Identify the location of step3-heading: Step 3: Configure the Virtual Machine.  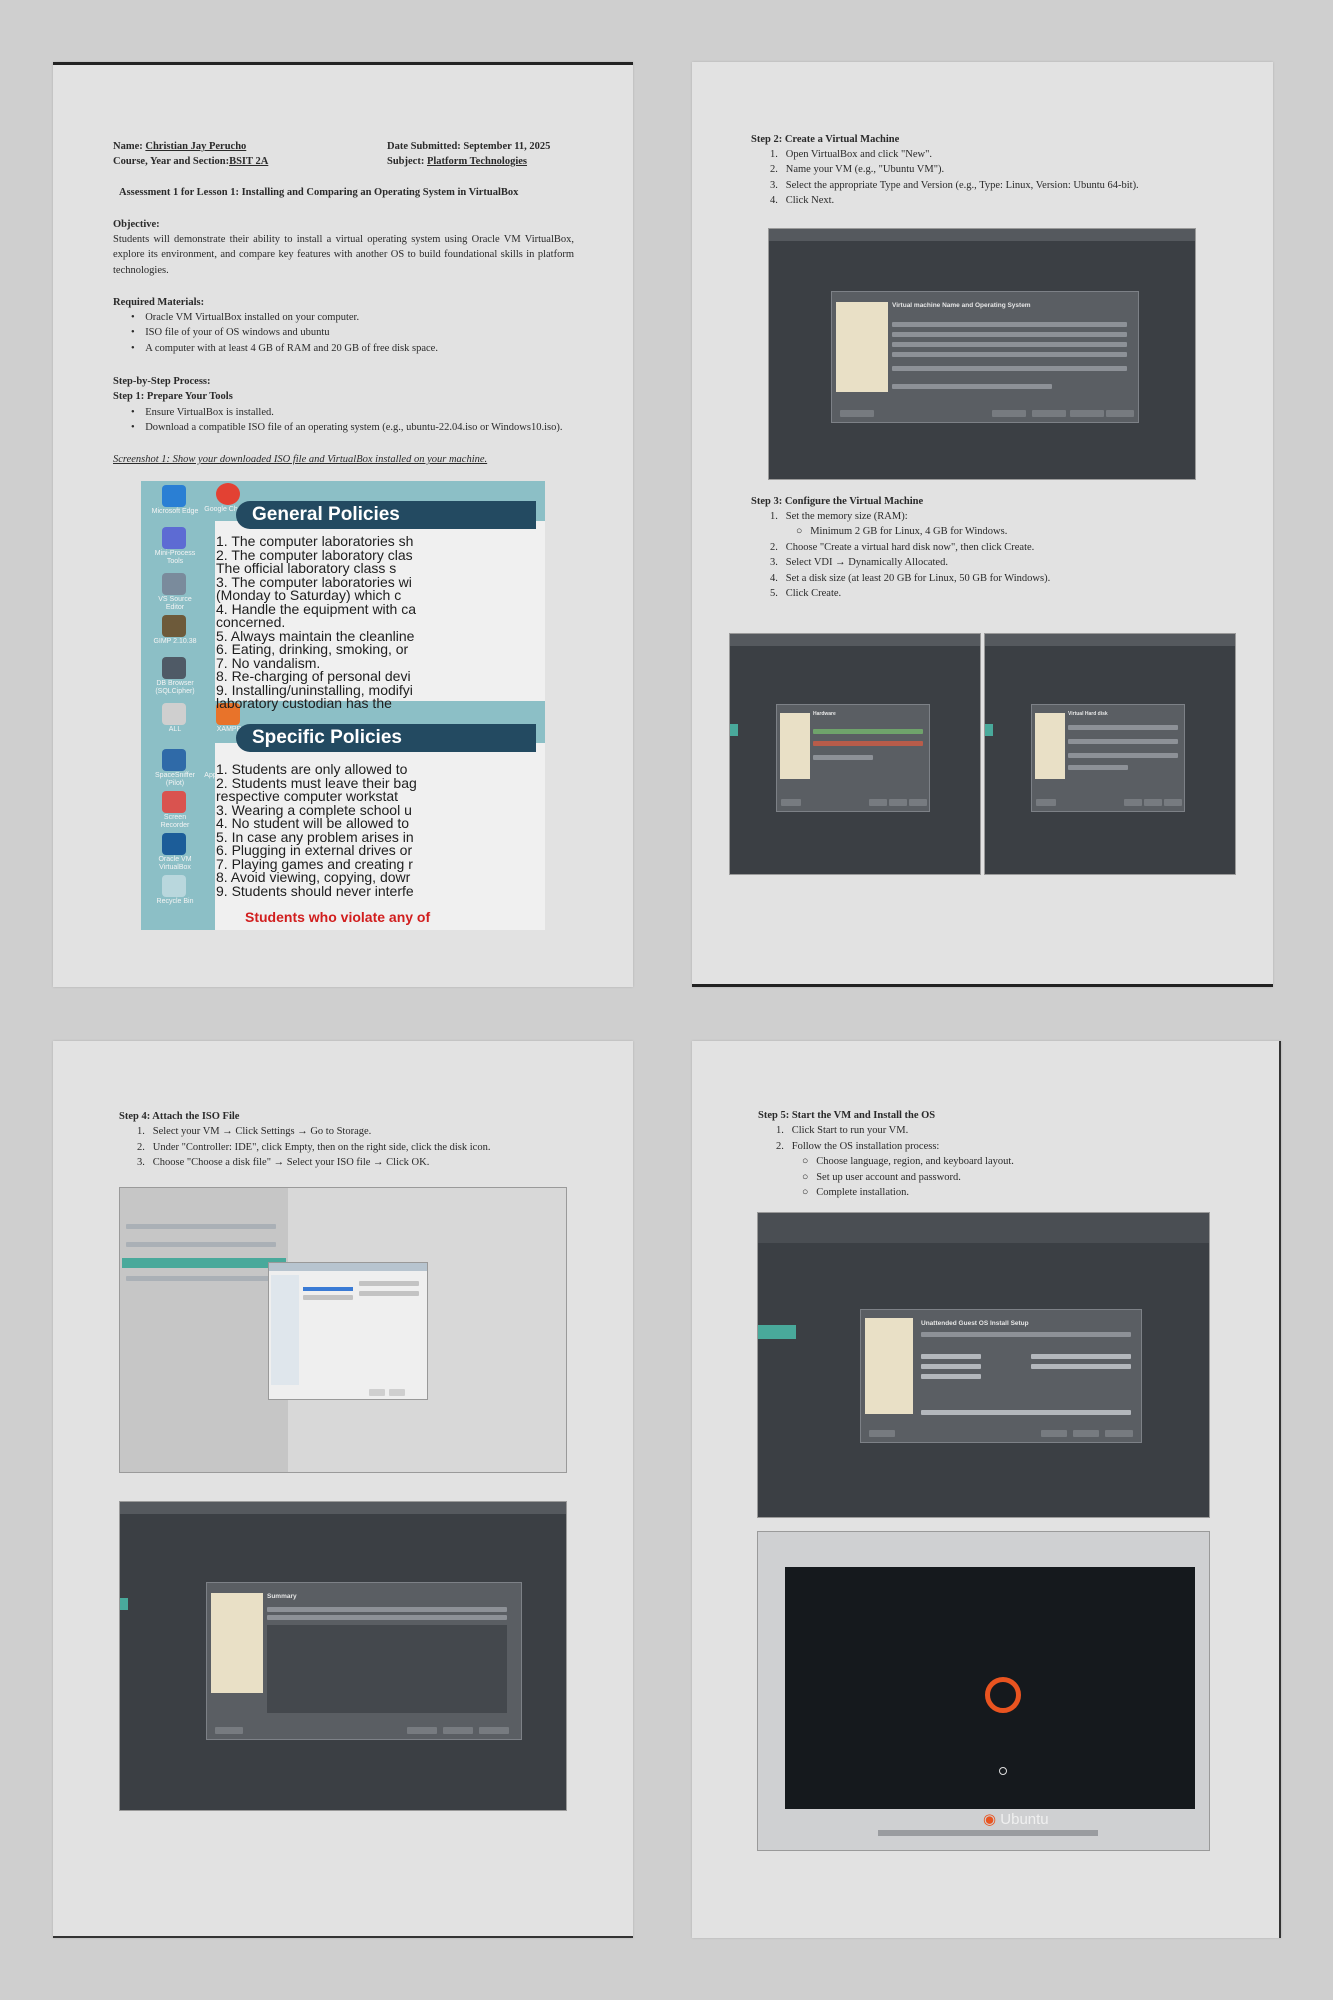
(837, 501).